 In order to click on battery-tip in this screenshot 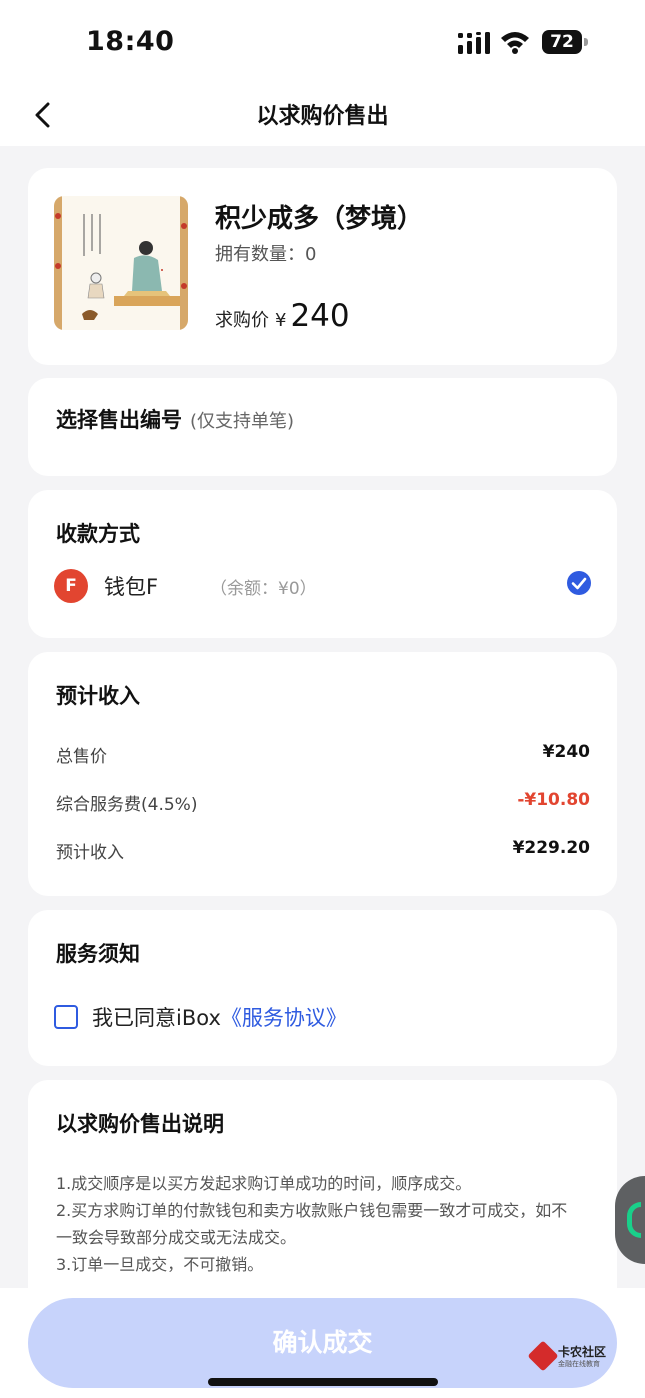, I will do `click(586, 42)`.